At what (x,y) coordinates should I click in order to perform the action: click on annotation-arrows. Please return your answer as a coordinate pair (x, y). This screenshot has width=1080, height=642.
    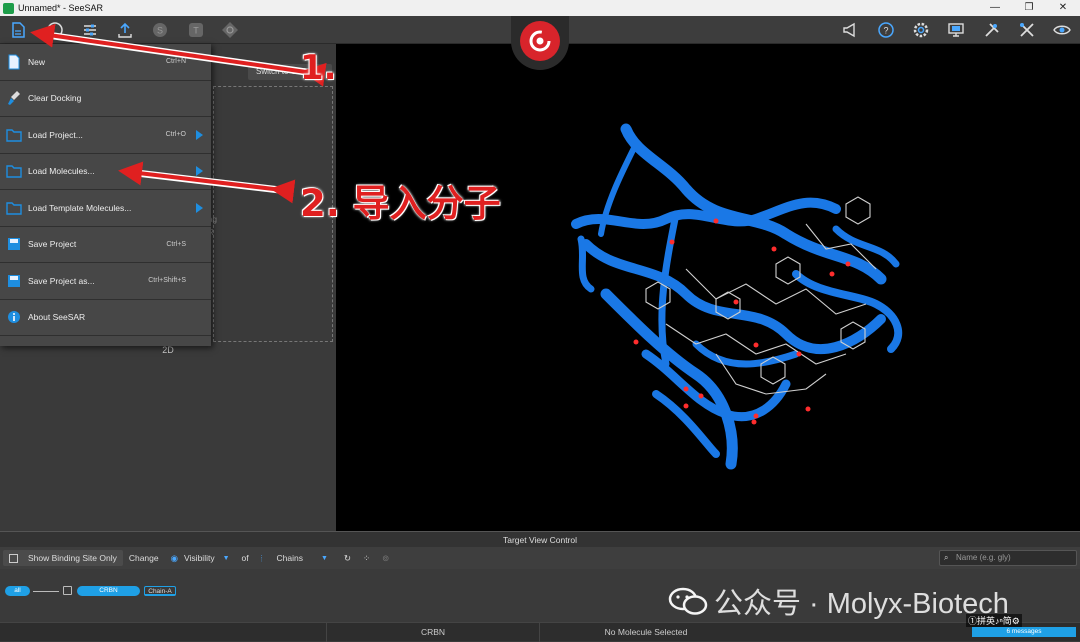
    Looking at the image, I should click on (178, 113).